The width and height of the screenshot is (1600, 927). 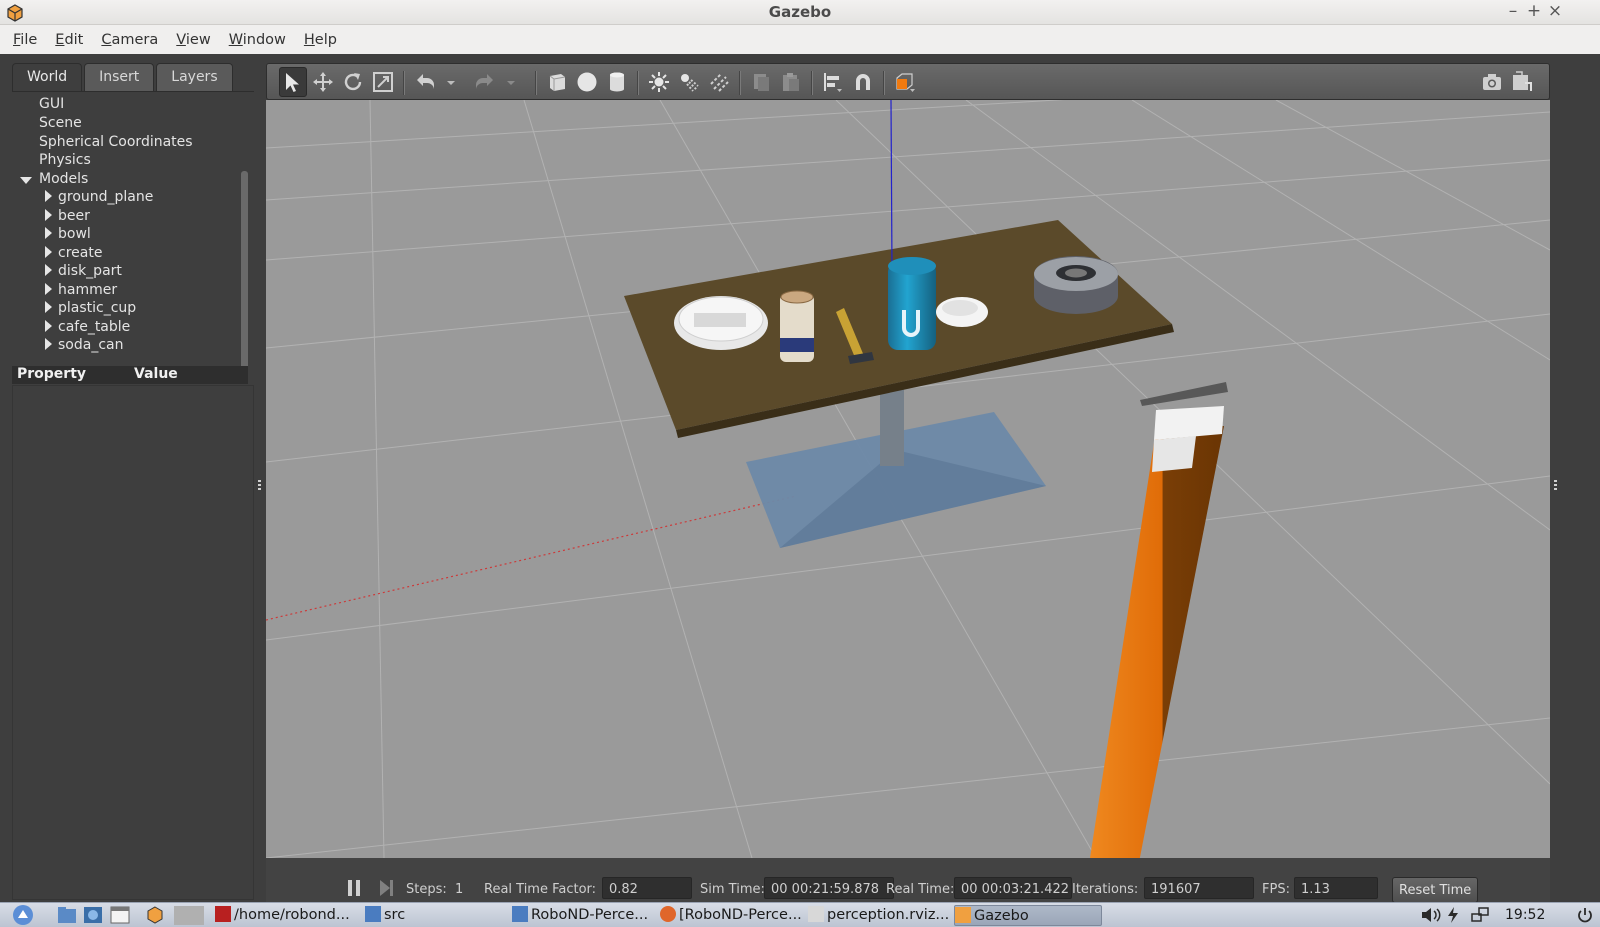 I want to click on cylinder-shape-icon, so click(x=617, y=82).